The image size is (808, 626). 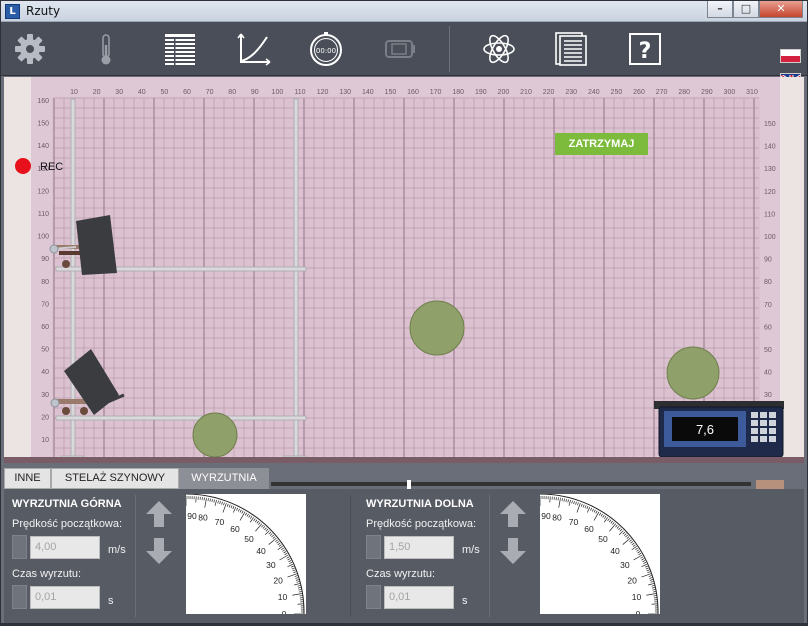 What do you see at coordinates (45, 282) in the screenshot?
I see `ruler-left-tick: 80` at bounding box center [45, 282].